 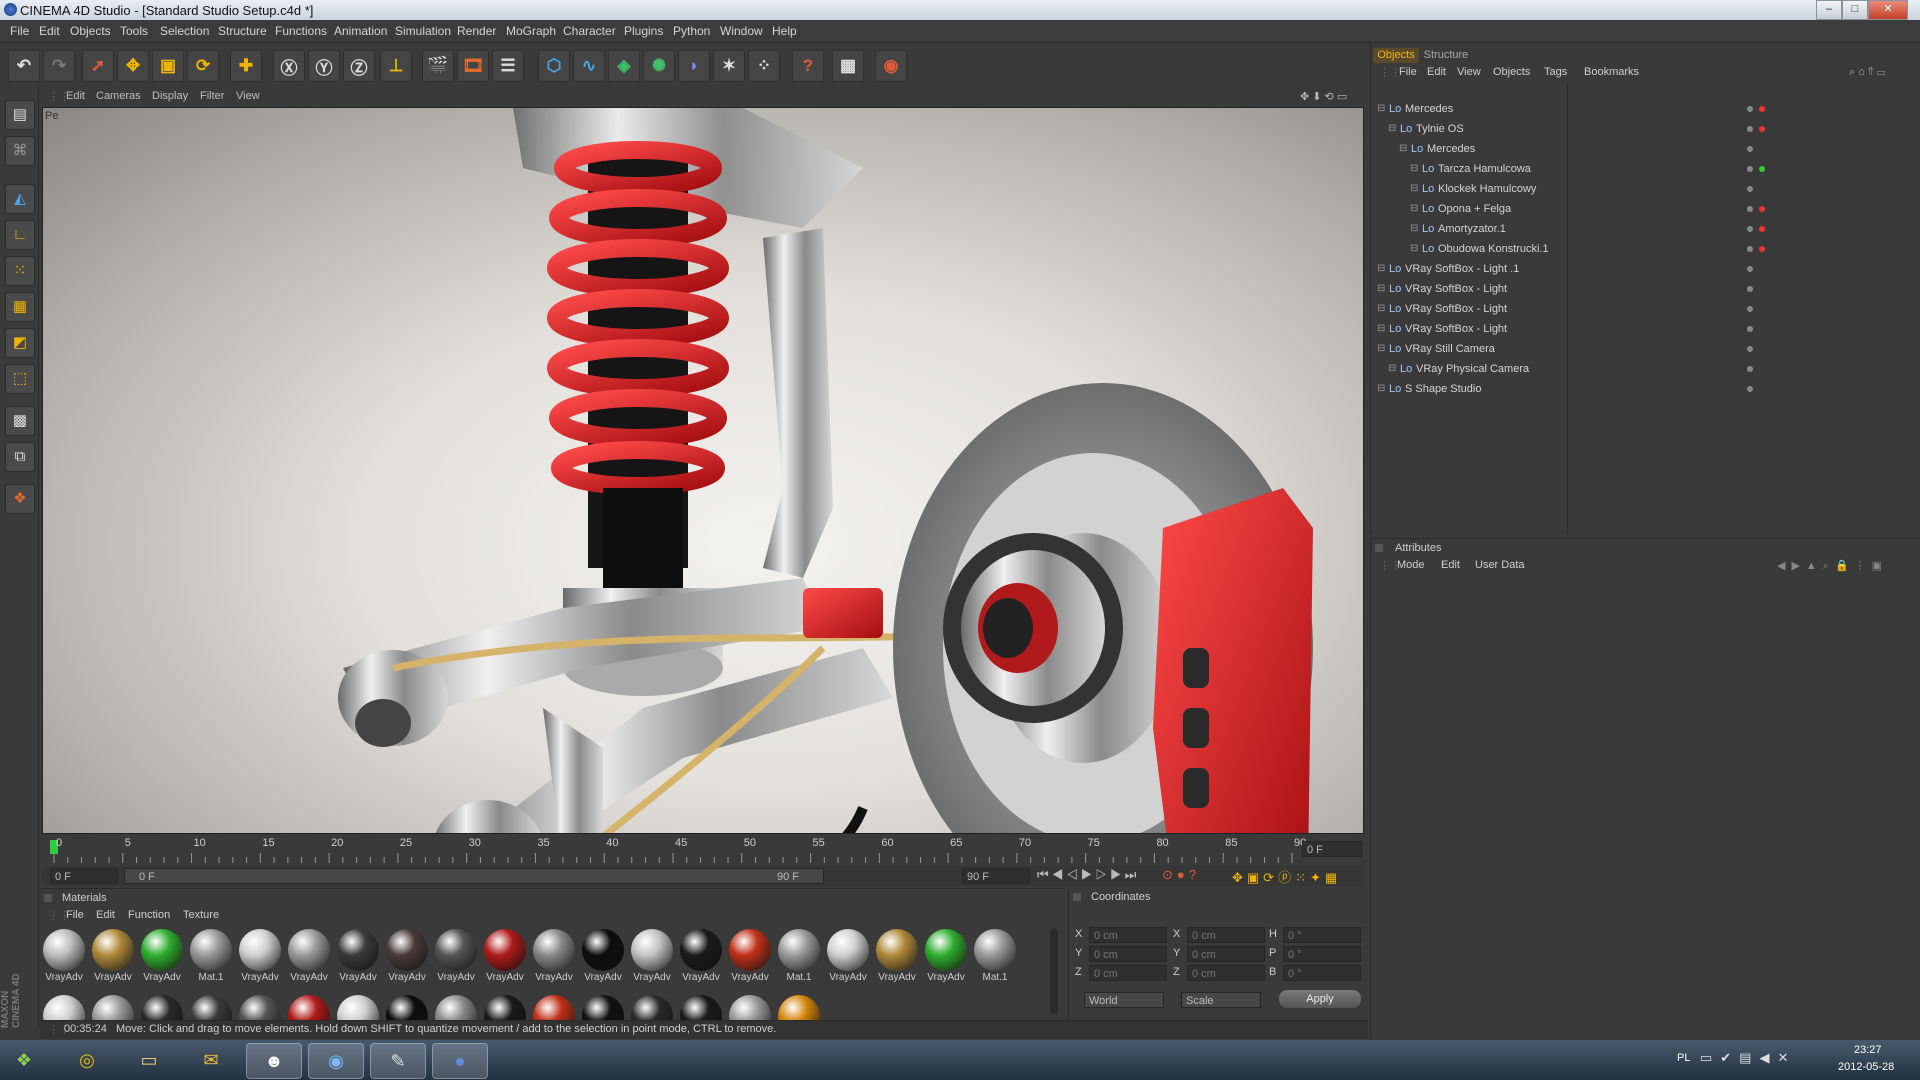 I want to click on array-icon: ✺, so click(x=659, y=66).